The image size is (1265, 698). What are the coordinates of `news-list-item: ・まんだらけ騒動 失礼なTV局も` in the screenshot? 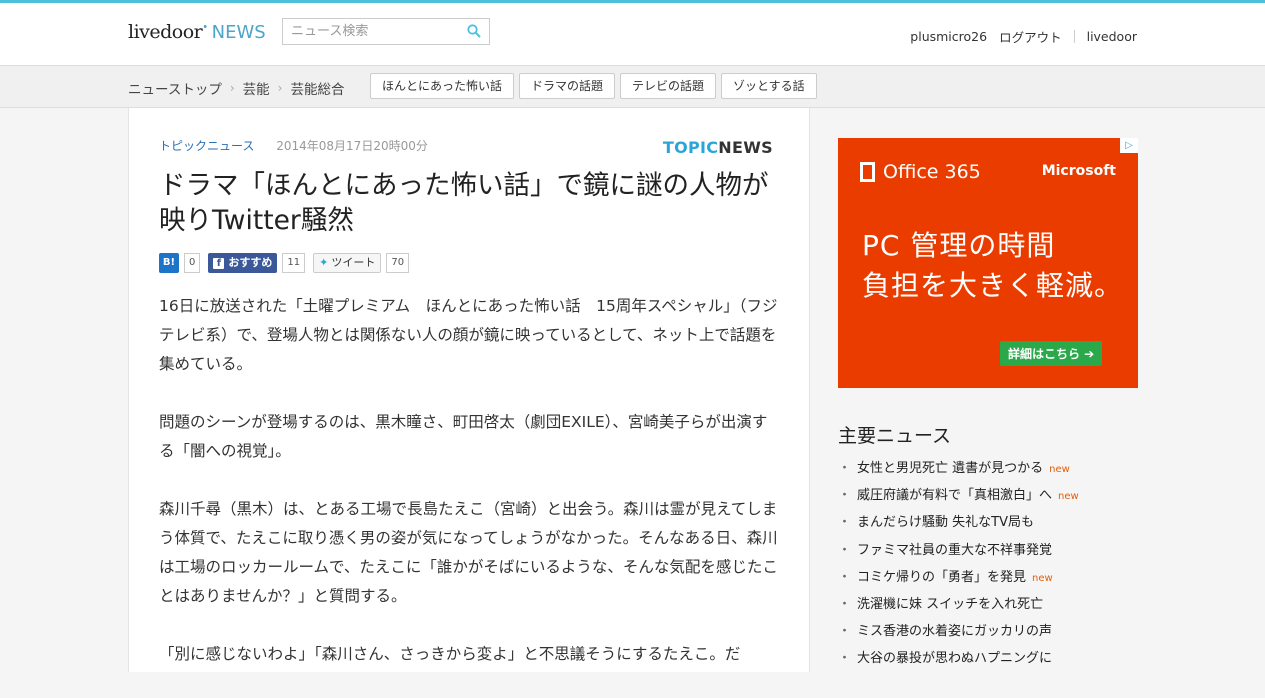 It's located at (988, 525).